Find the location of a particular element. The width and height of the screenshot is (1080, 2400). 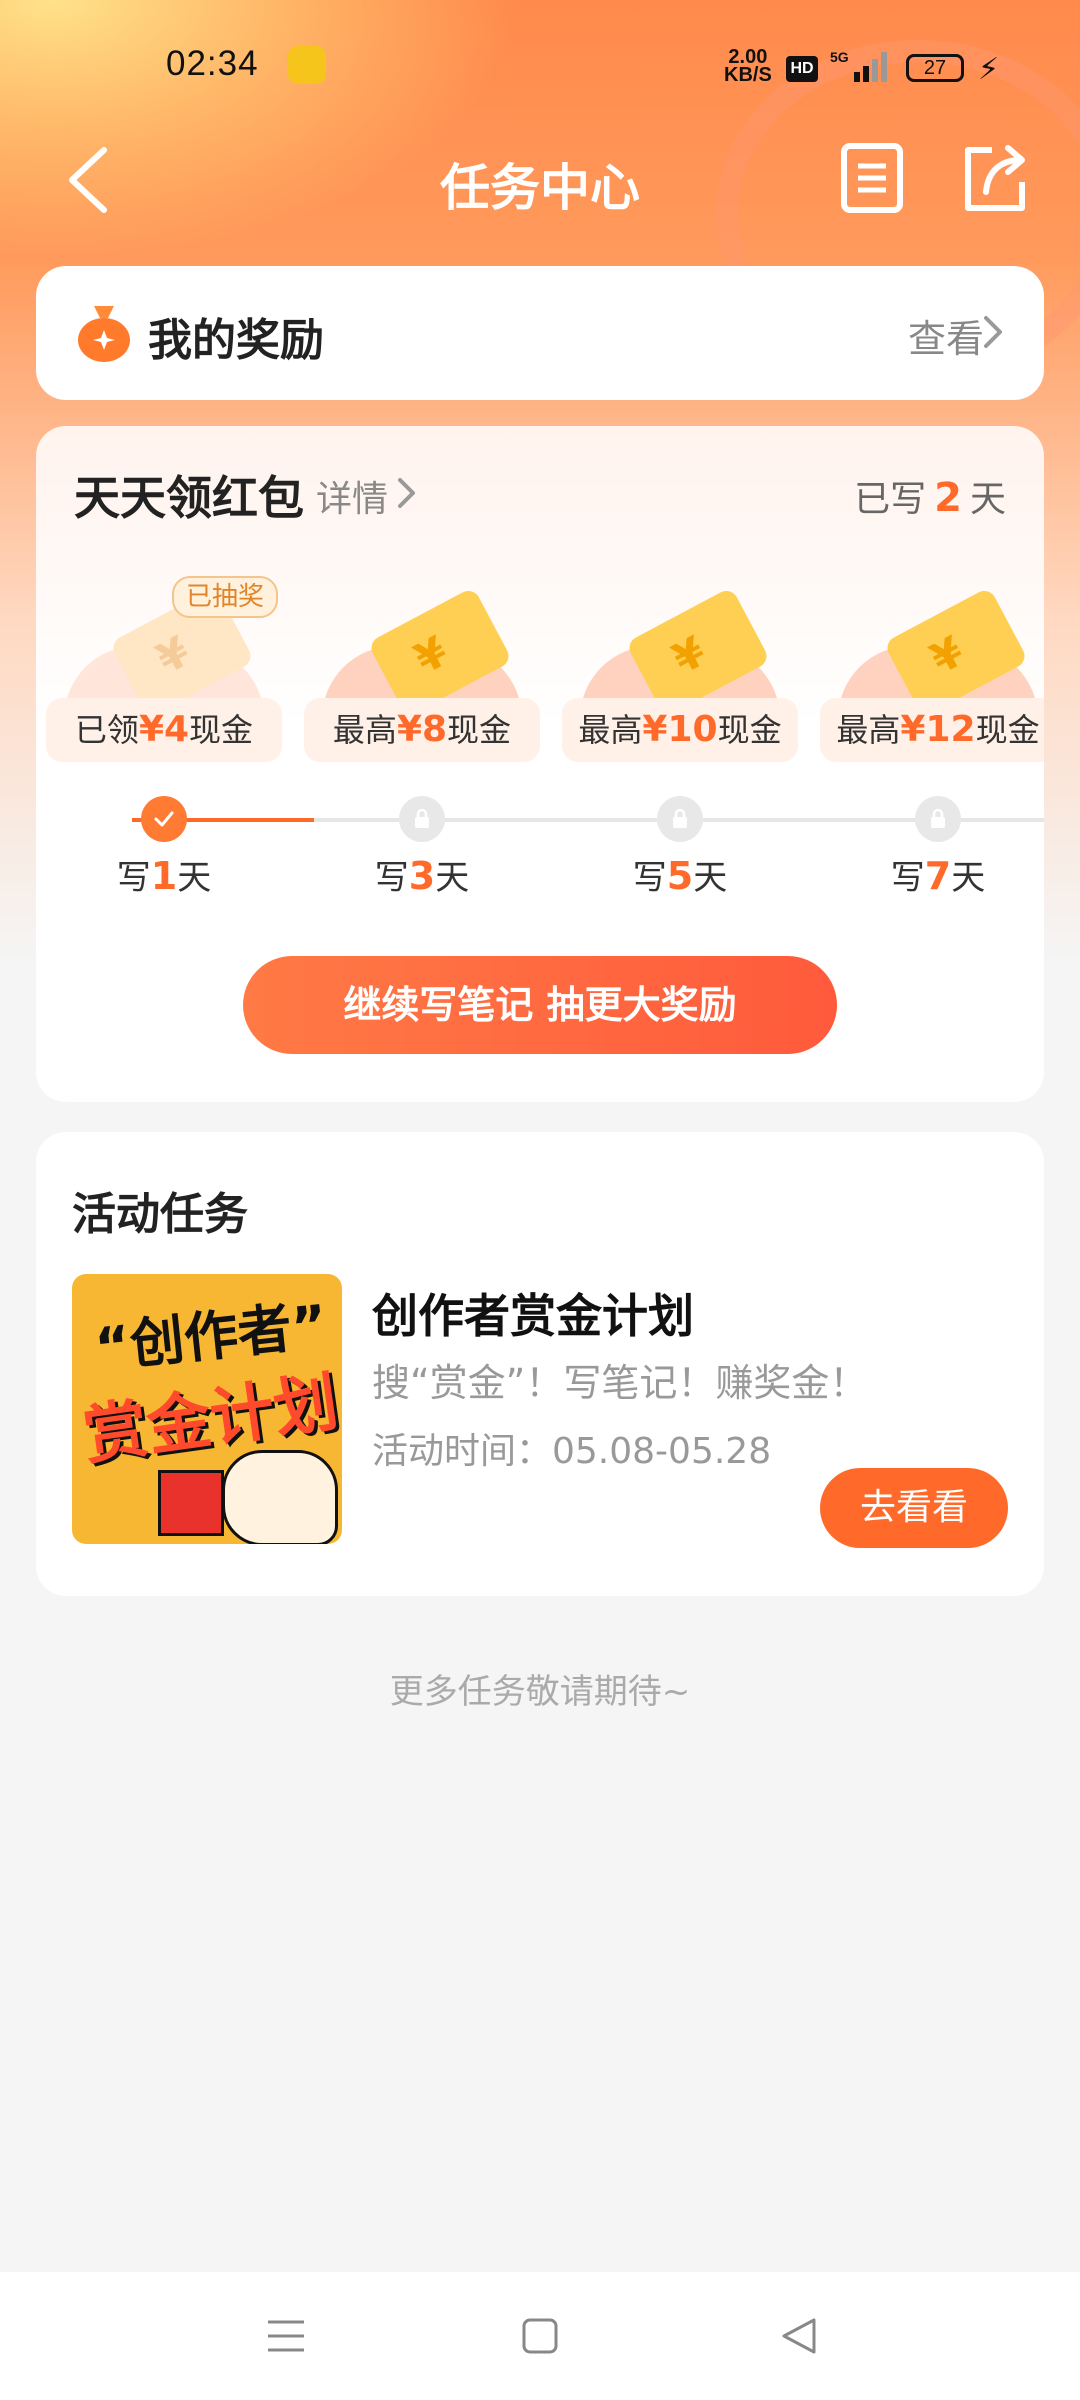

days-written: 已写 2 天 is located at coordinates (930, 498).